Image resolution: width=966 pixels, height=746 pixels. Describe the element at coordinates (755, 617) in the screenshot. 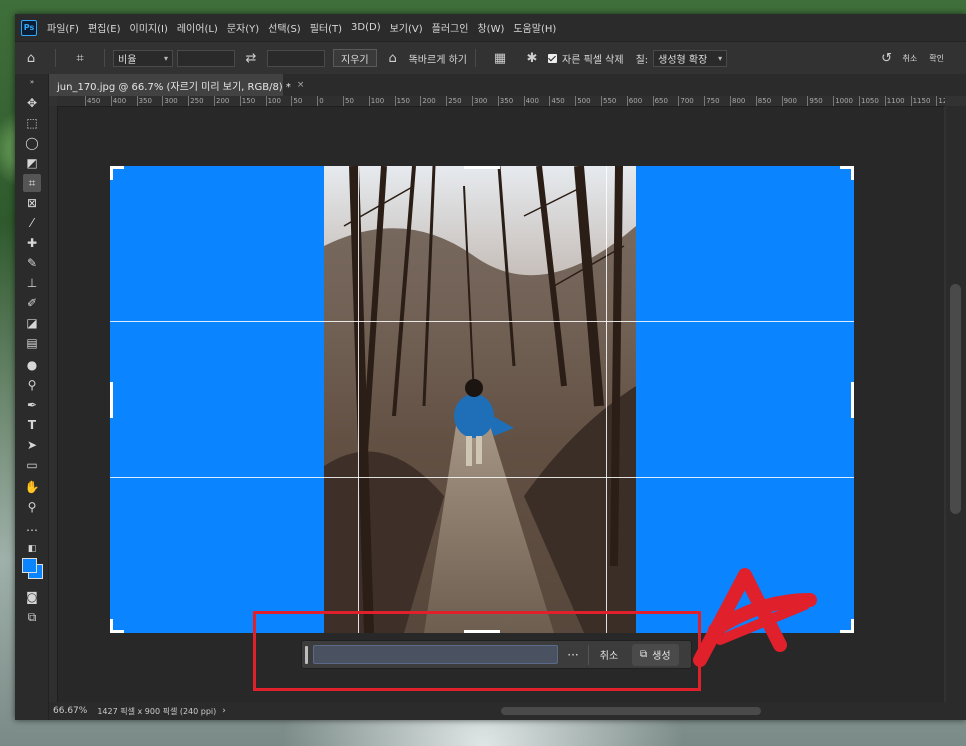

I see `annotation-arrow-scribble` at that location.